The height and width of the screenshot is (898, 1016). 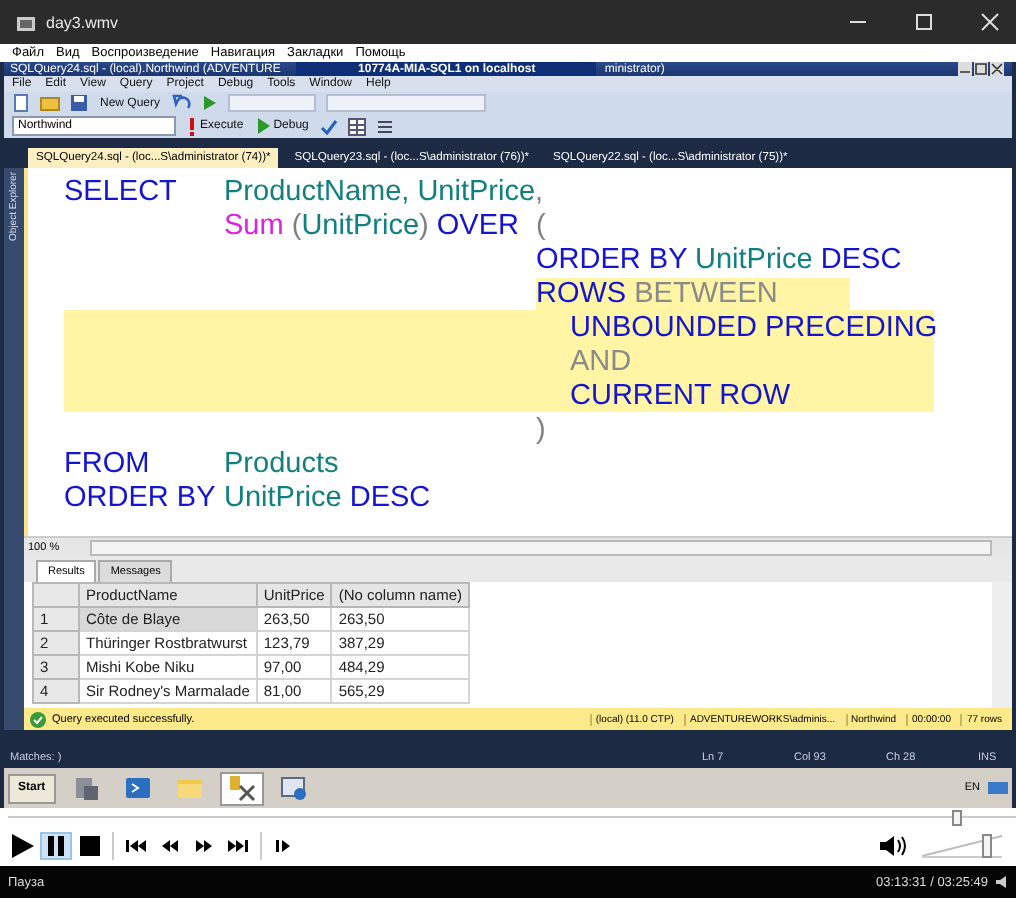 What do you see at coordinates (987, 846) in the screenshot?
I see `volume-thumb` at bounding box center [987, 846].